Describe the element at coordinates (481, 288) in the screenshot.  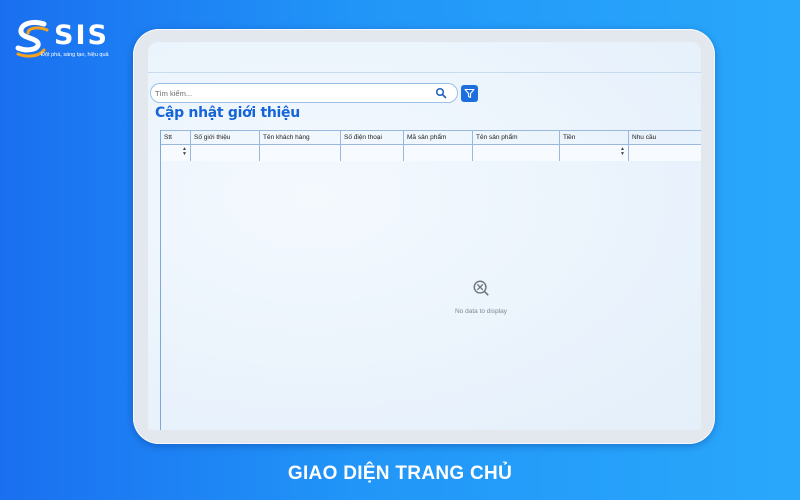
I see `no-data-icon` at that location.